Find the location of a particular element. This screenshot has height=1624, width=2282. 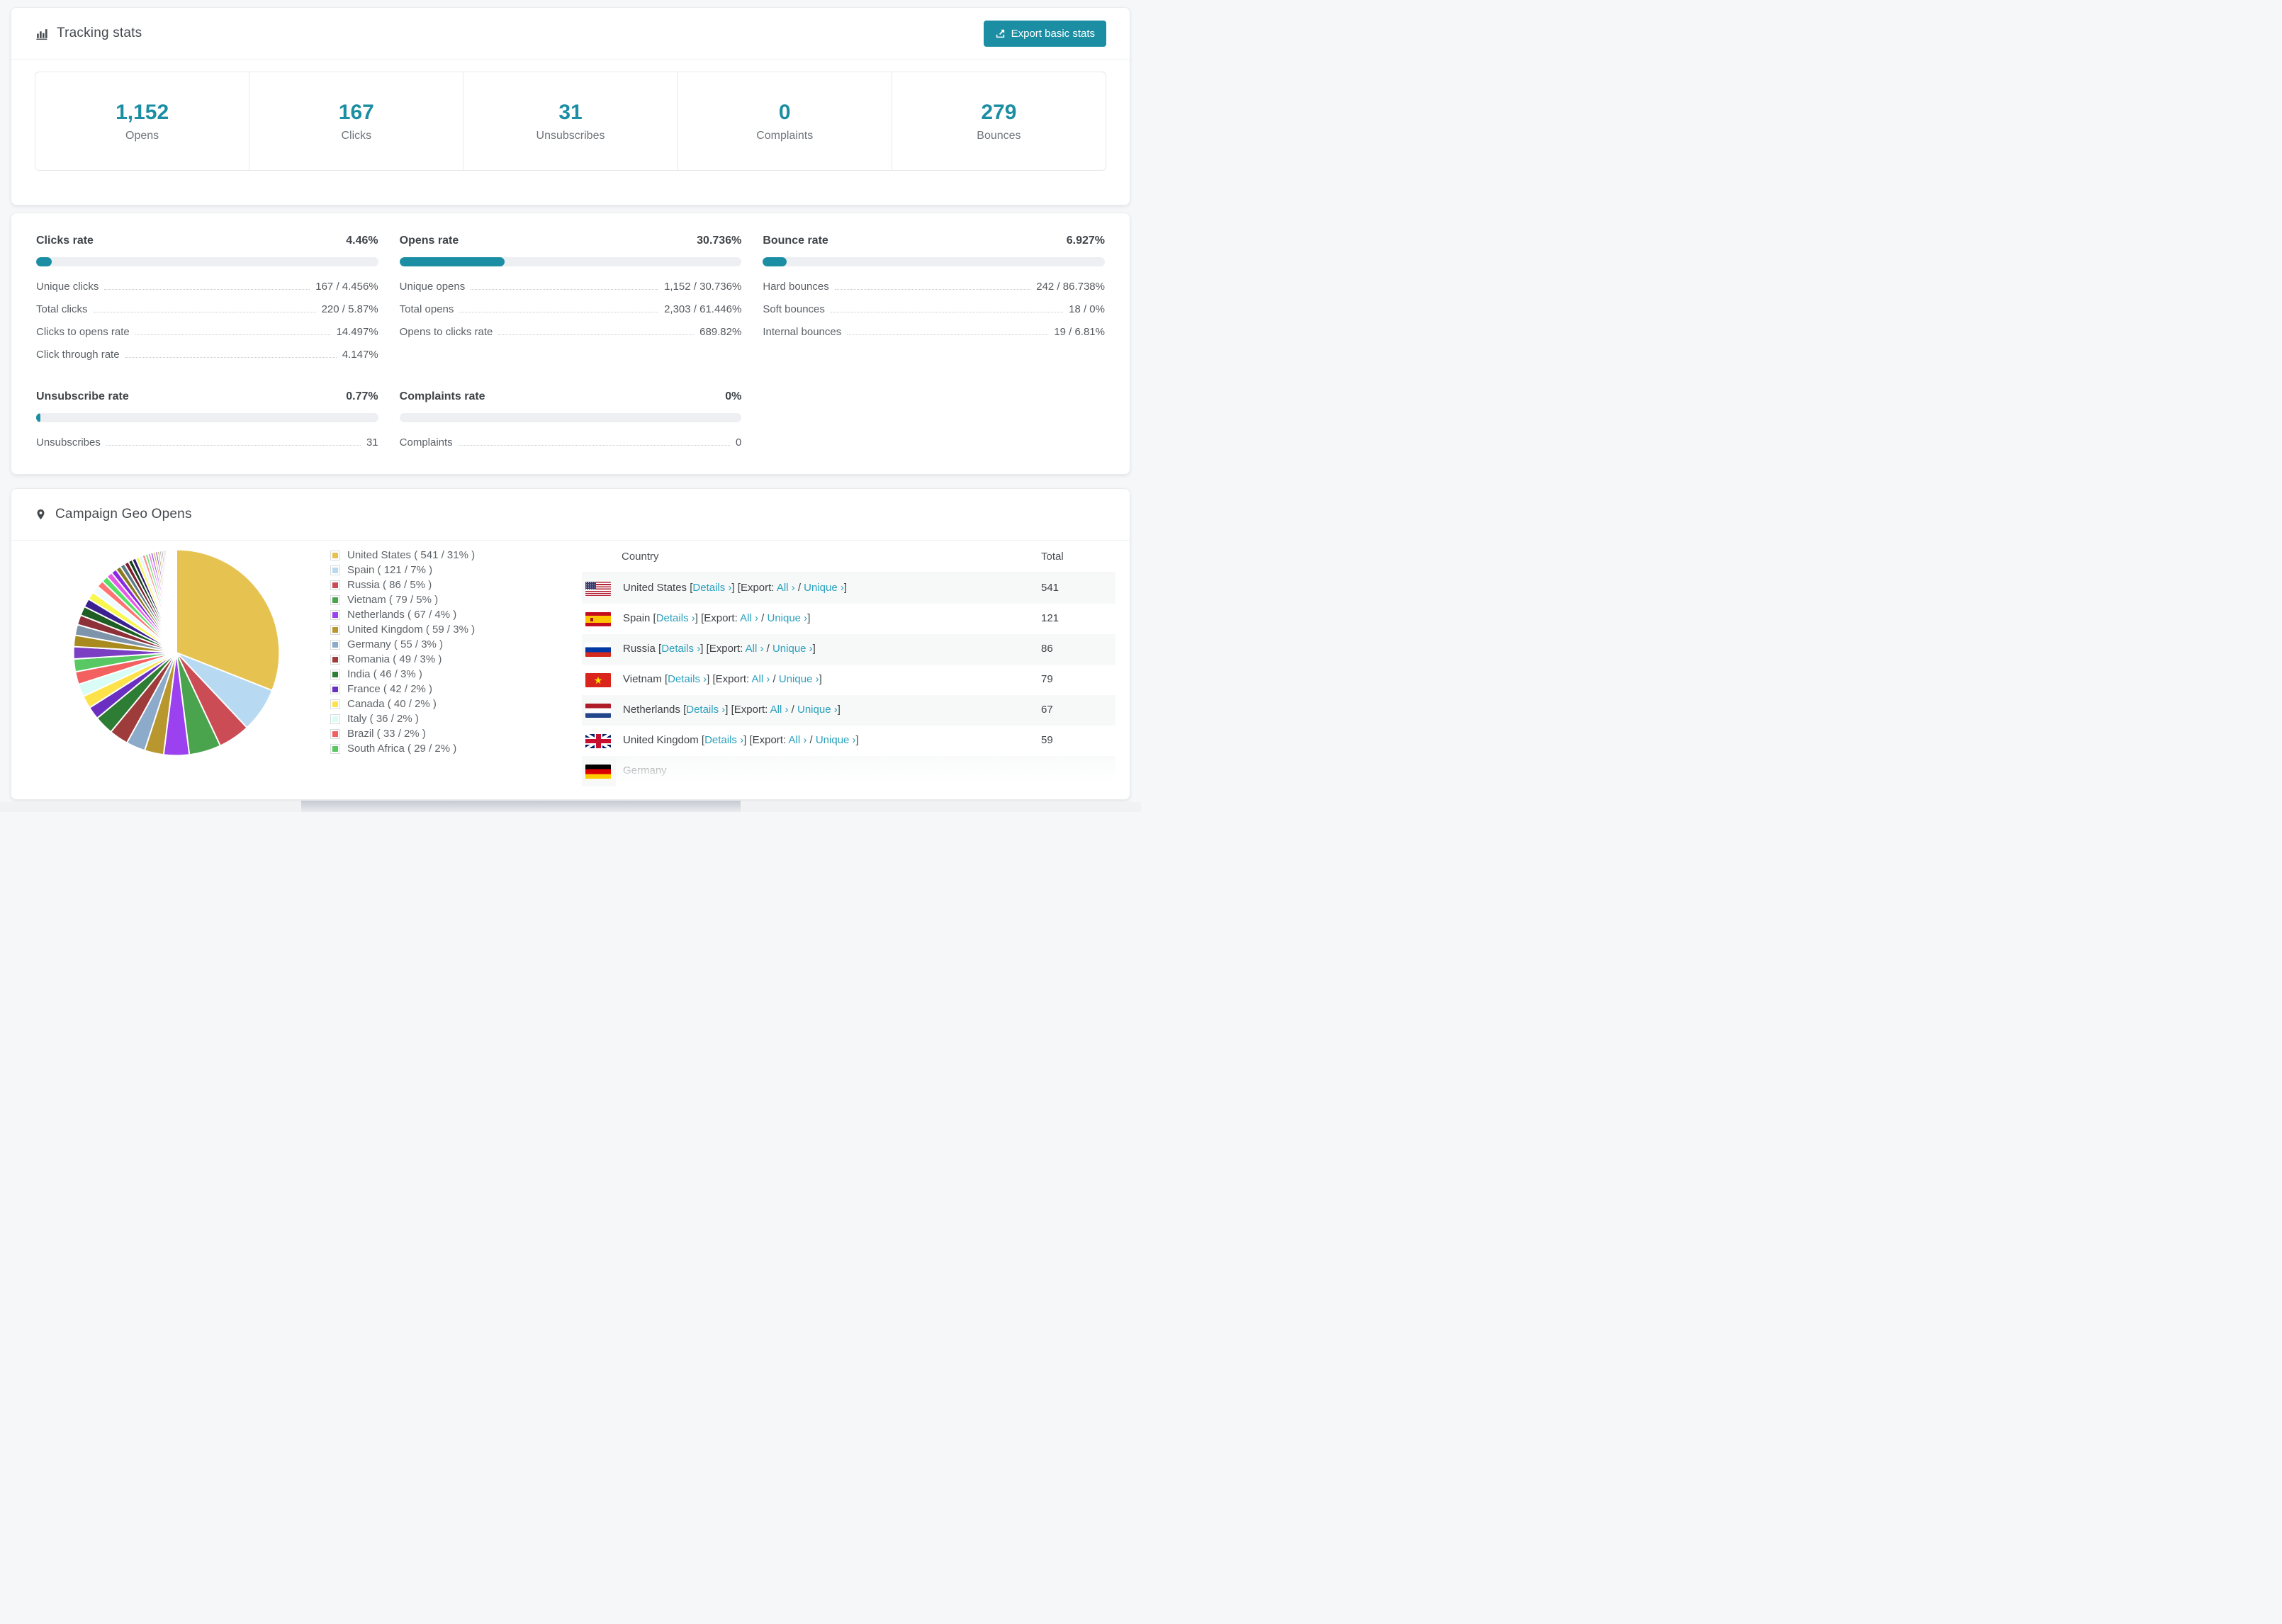

legend-item: Canada ( 40 / 2% ) is located at coordinates (402, 704).